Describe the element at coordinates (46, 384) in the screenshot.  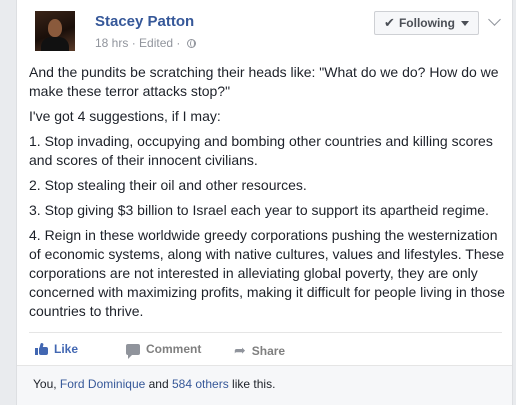
I see `likes-prefix: You,` at that location.